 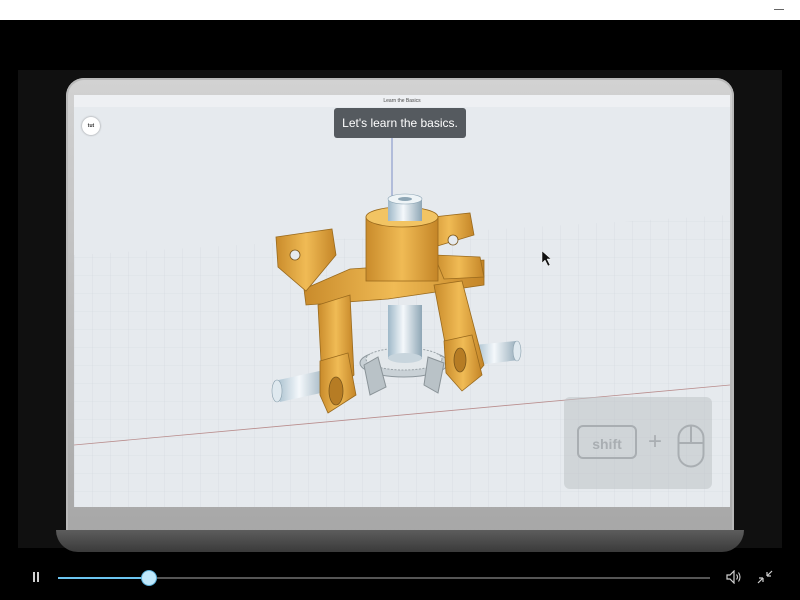 What do you see at coordinates (655, 441) in the screenshot?
I see `plus-sign: +` at bounding box center [655, 441].